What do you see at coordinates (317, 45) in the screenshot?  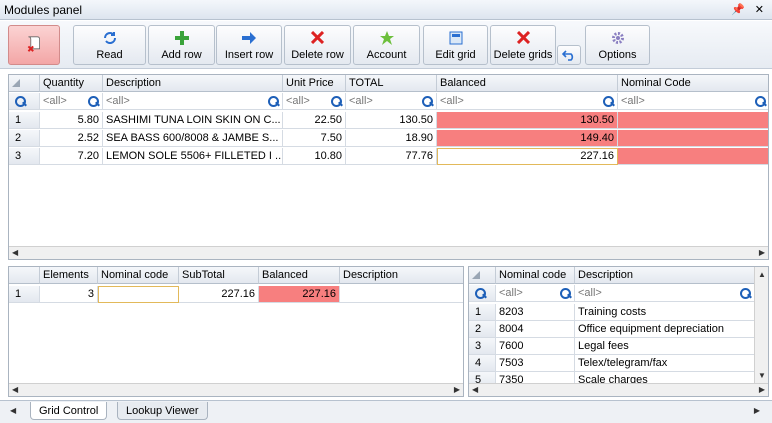 I see `delete-row-button: Delete row` at bounding box center [317, 45].